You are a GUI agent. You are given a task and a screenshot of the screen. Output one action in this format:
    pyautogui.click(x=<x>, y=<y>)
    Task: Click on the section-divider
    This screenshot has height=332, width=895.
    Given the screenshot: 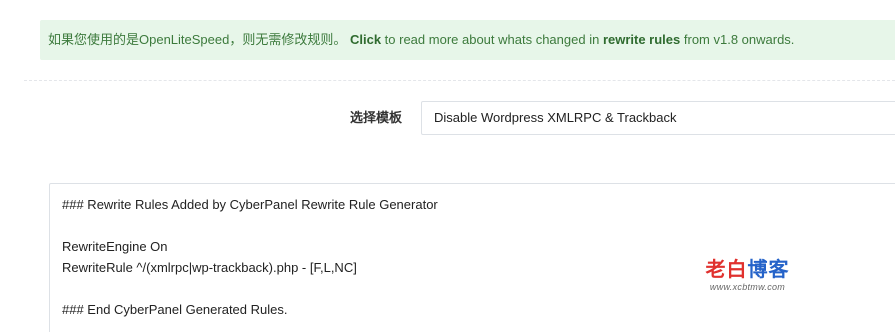 What is the action you would take?
    pyautogui.click(x=459, y=80)
    